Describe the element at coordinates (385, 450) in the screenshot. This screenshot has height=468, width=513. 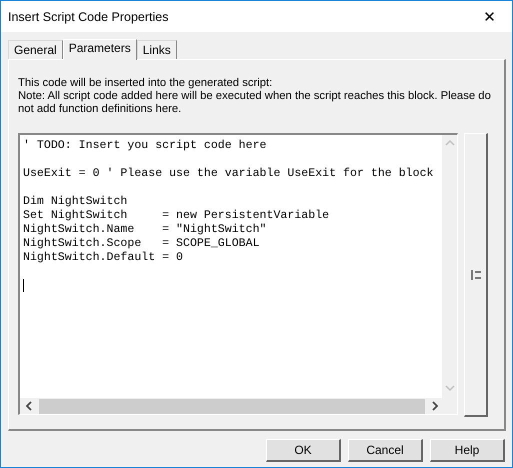
I see `dialog-button: Cancel` at that location.